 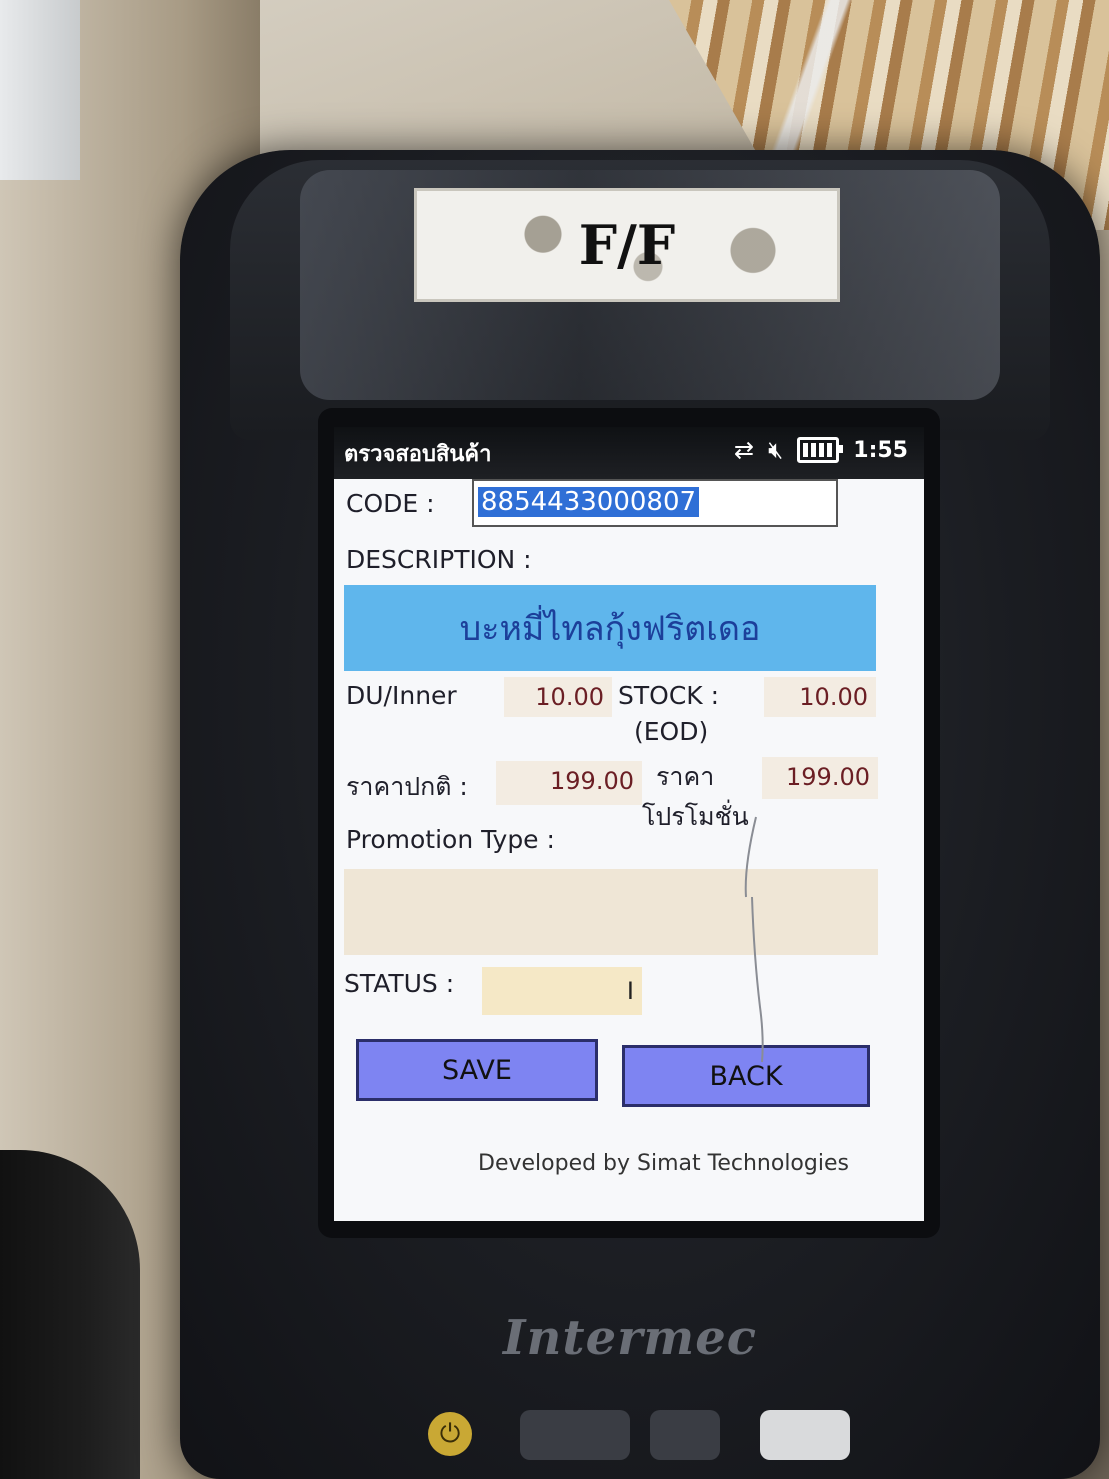 I want to click on du-inner-label: DU/Inner, so click(x=401, y=695).